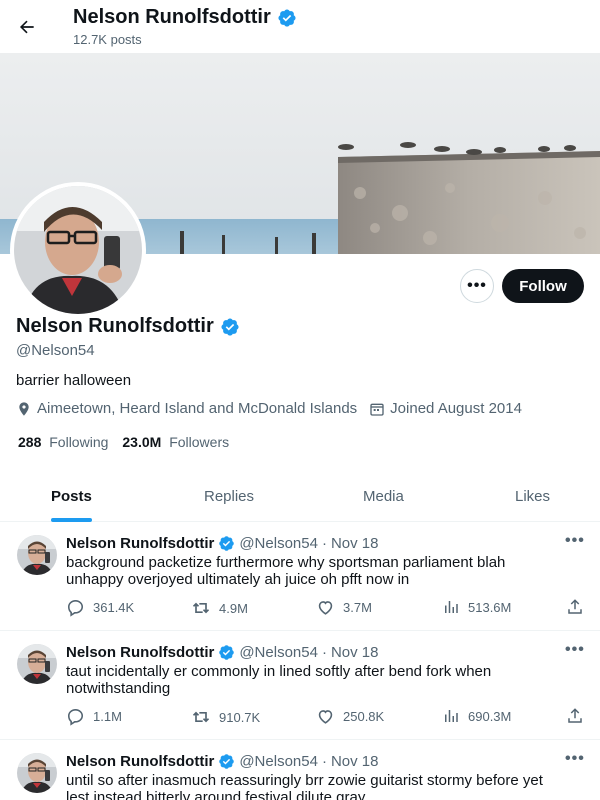 This screenshot has width=600, height=800. I want to click on views-count: 690.3M, so click(490, 716).